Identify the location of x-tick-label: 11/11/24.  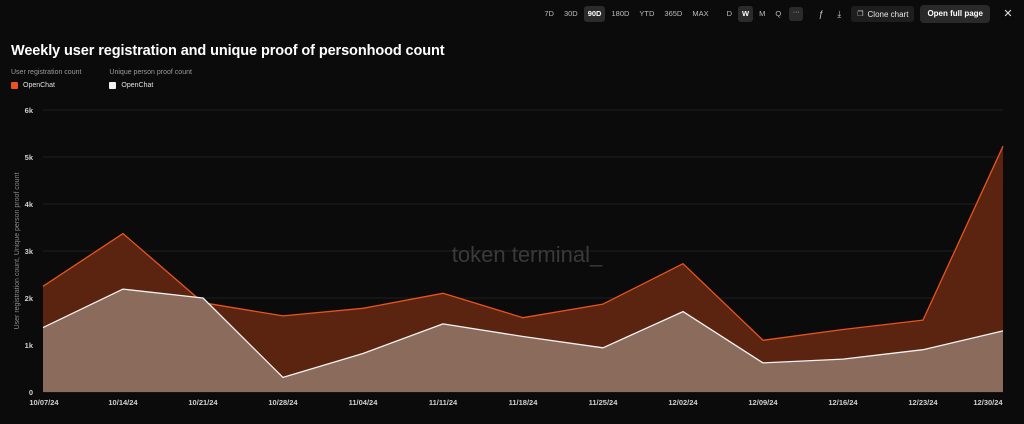
(443, 402).